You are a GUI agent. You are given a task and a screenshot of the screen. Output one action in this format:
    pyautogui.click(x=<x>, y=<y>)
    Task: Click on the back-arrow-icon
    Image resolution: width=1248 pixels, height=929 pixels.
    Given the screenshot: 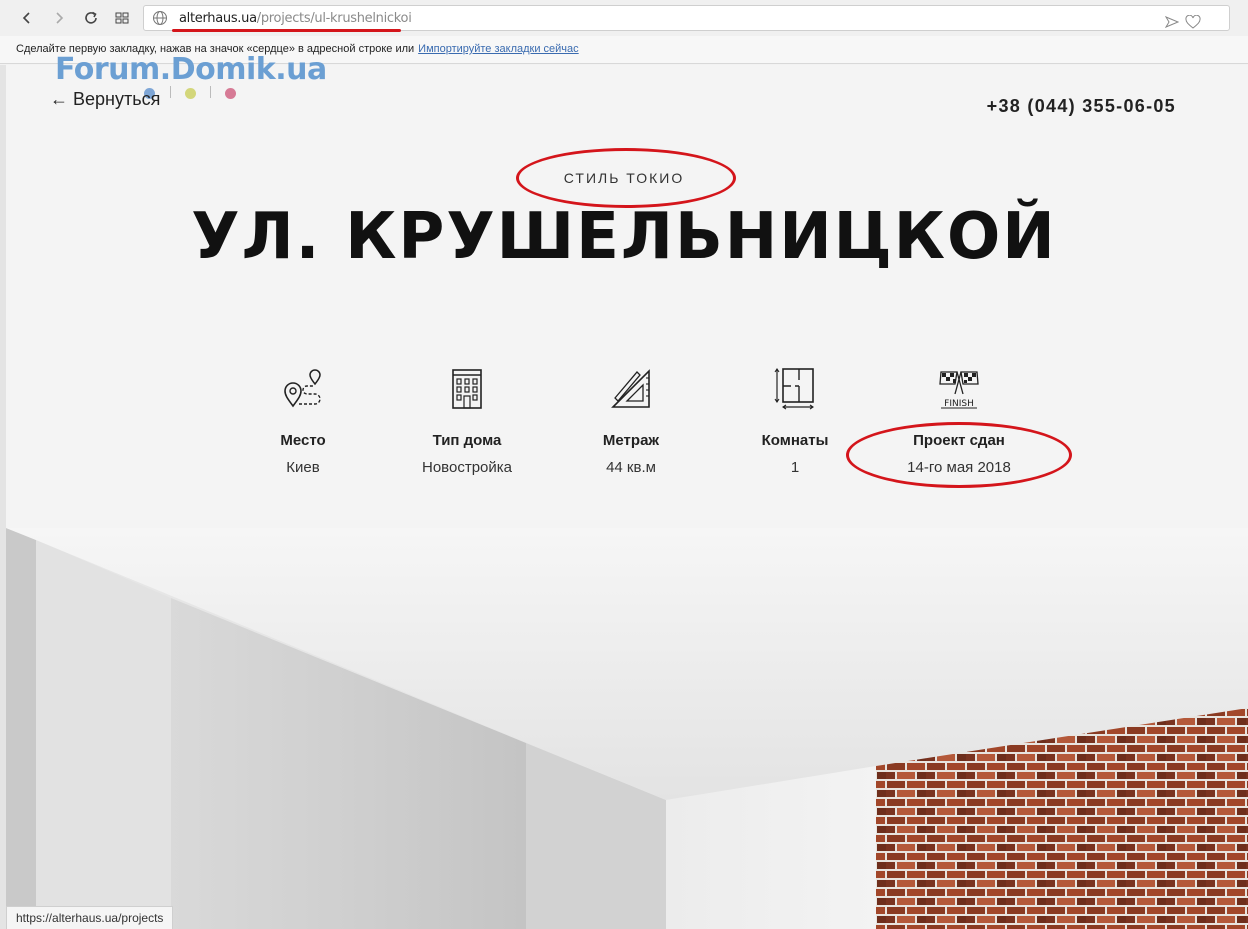 What is the action you would take?
    pyautogui.click(x=27, y=18)
    